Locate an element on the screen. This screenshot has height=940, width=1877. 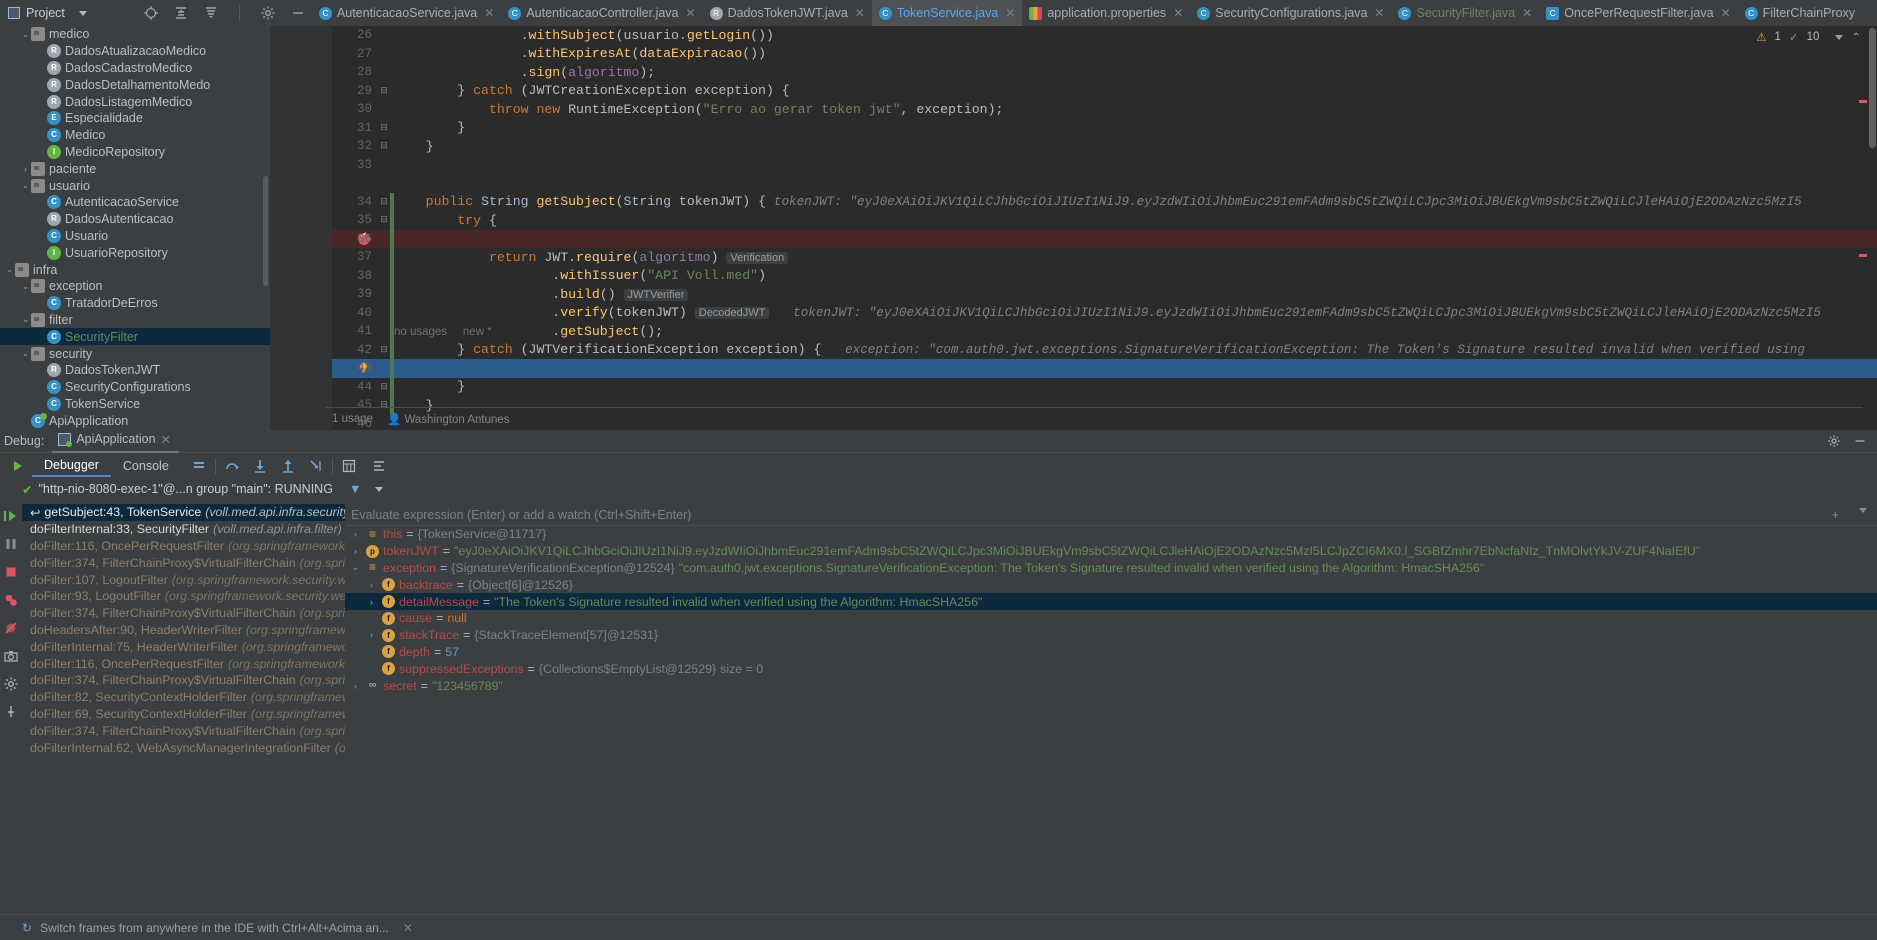
camera-icon is located at coordinates (11, 656).